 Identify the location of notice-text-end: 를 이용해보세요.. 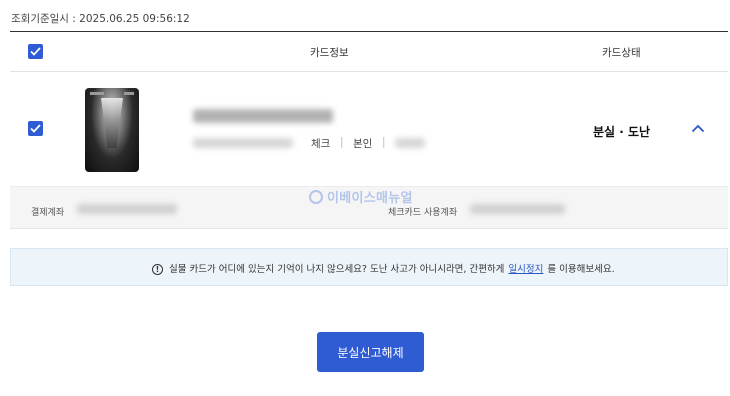
(581, 269).